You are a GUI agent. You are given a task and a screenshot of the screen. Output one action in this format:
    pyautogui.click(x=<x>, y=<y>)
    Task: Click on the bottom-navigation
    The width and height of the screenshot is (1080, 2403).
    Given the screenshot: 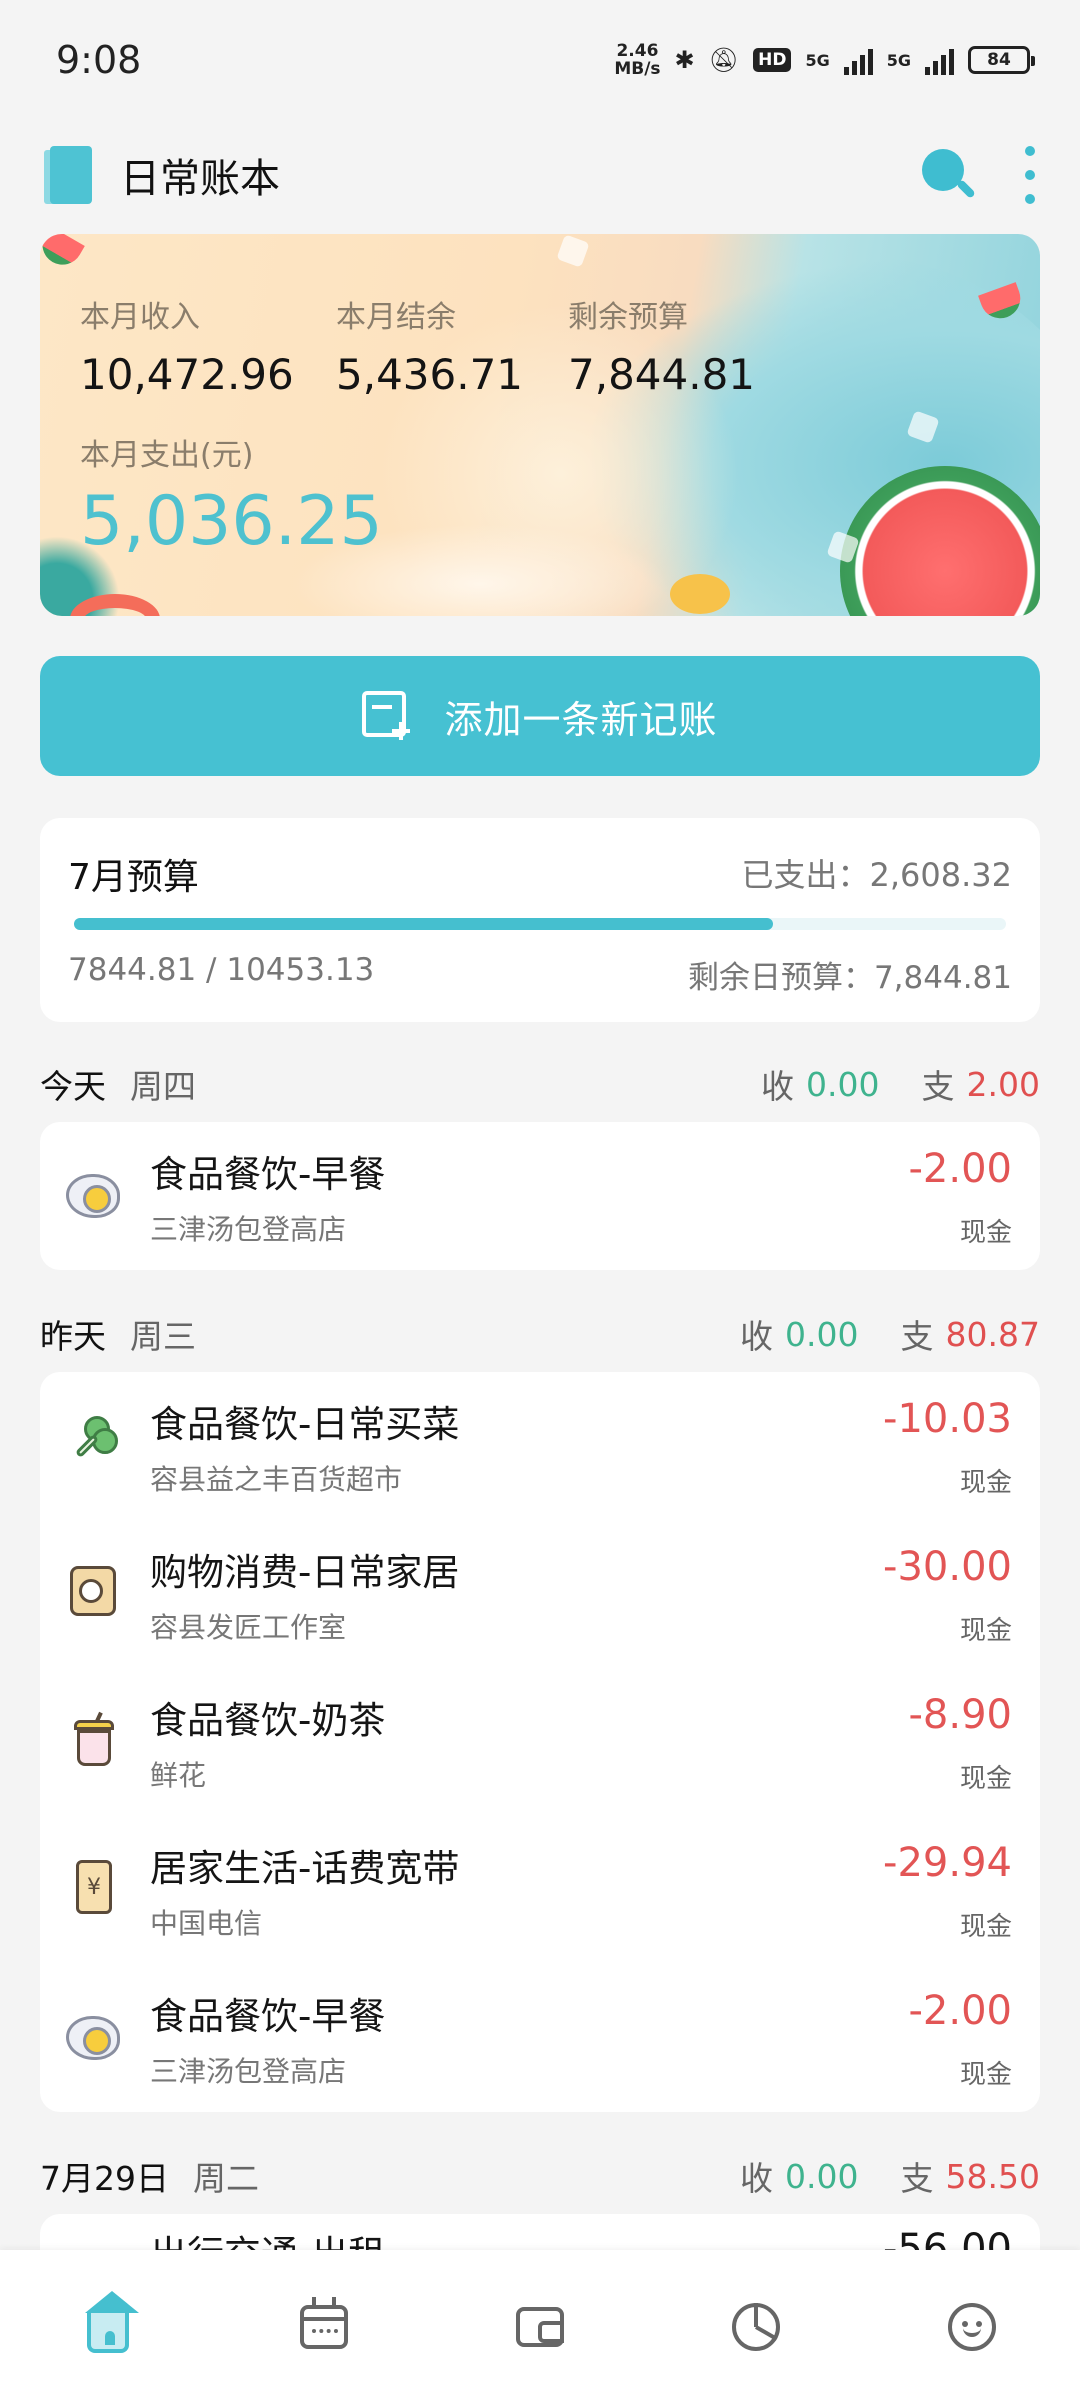 What is the action you would take?
    pyautogui.click(x=540, y=2326)
    